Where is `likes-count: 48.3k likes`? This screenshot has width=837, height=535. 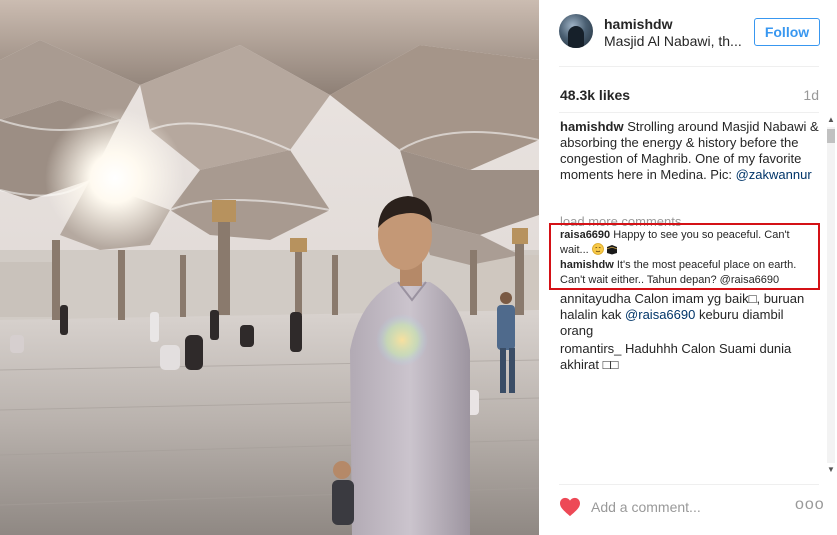 likes-count: 48.3k likes is located at coordinates (595, 95).